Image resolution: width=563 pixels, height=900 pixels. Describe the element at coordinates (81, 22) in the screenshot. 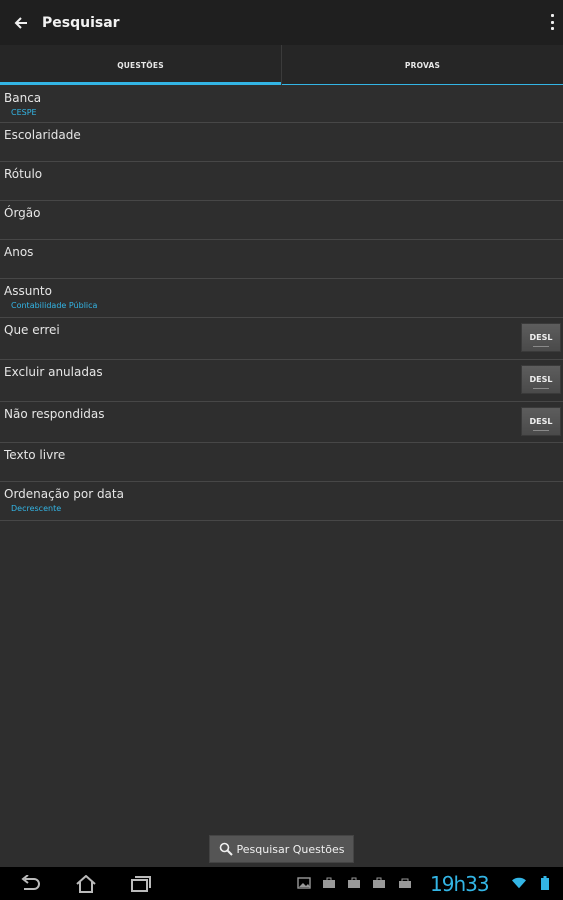

I see `page-title: Pesquisar` at that location.